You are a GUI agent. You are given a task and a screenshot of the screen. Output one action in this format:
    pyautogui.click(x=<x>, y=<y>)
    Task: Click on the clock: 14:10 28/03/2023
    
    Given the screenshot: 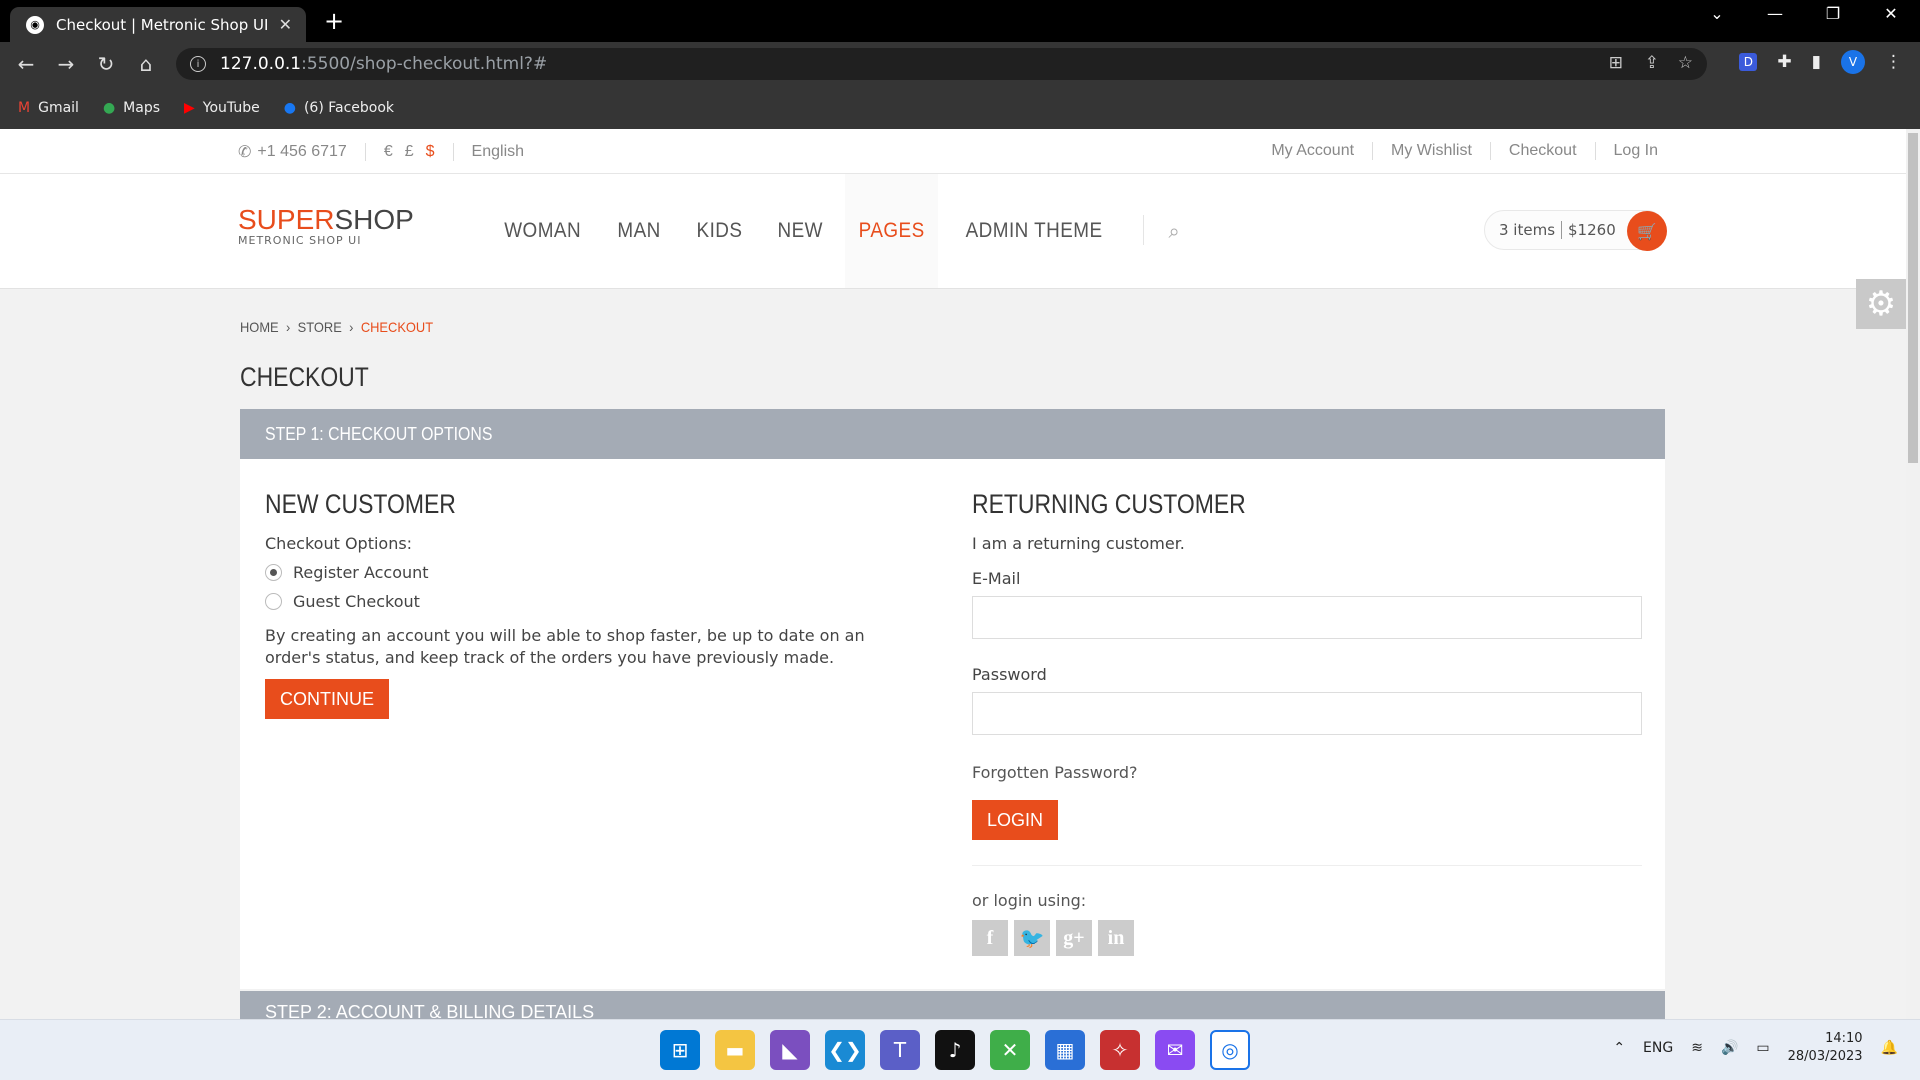 What is the action you would take?
    pyautogui.click(x=1825, y=1048)
    